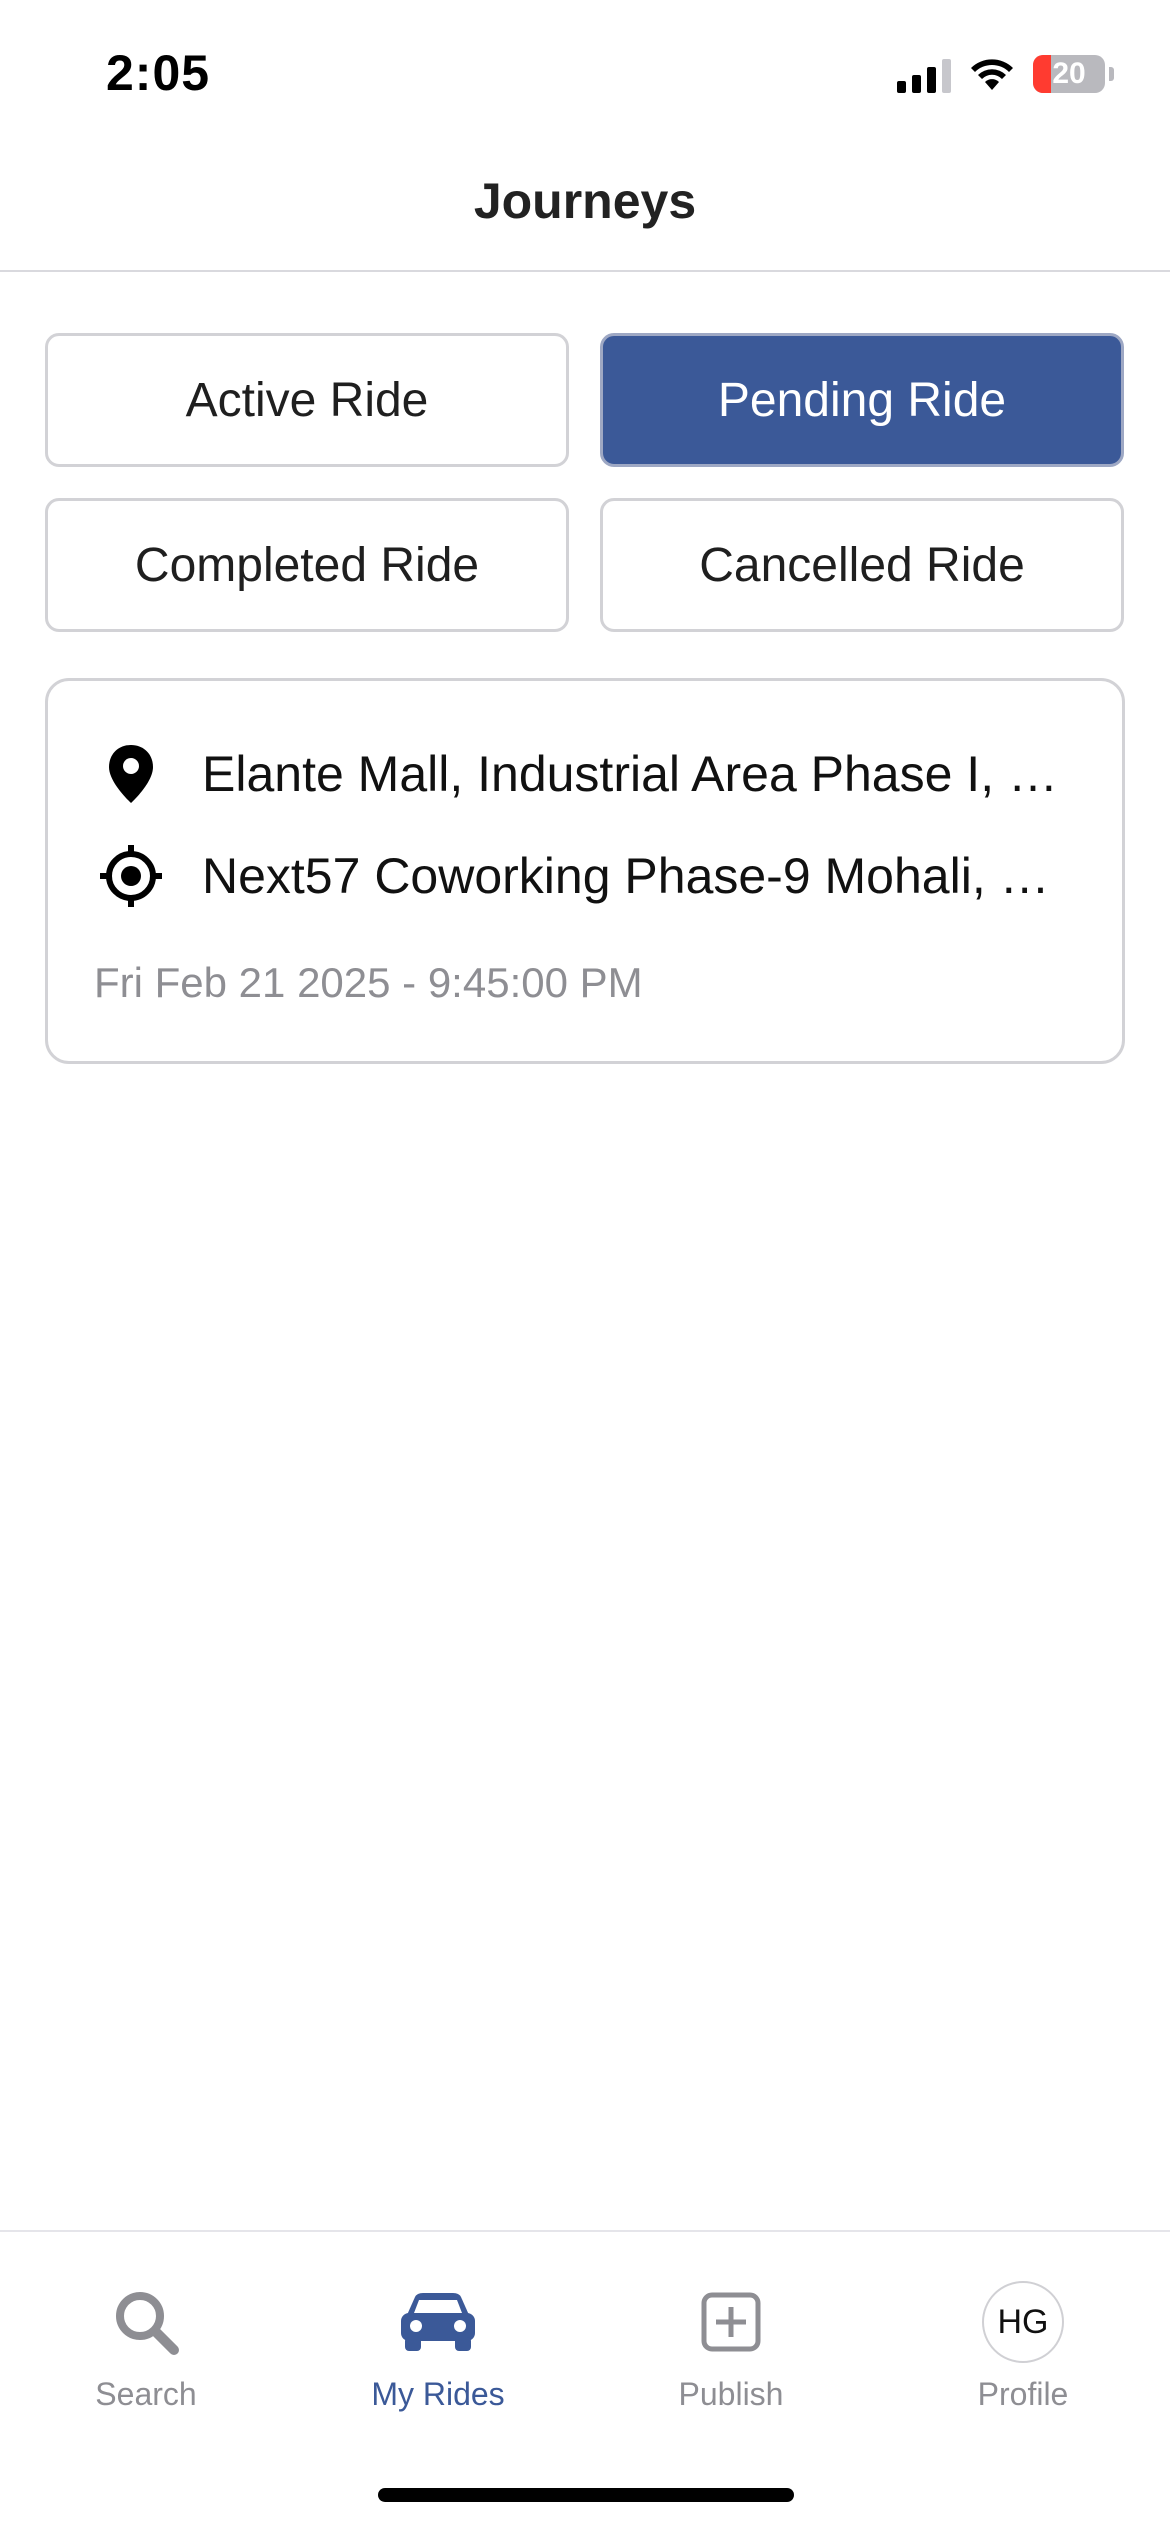 This screenshot has height=2532, width=1170. I want to click on tab-profile-label: Profile, so click(1023, 2394).